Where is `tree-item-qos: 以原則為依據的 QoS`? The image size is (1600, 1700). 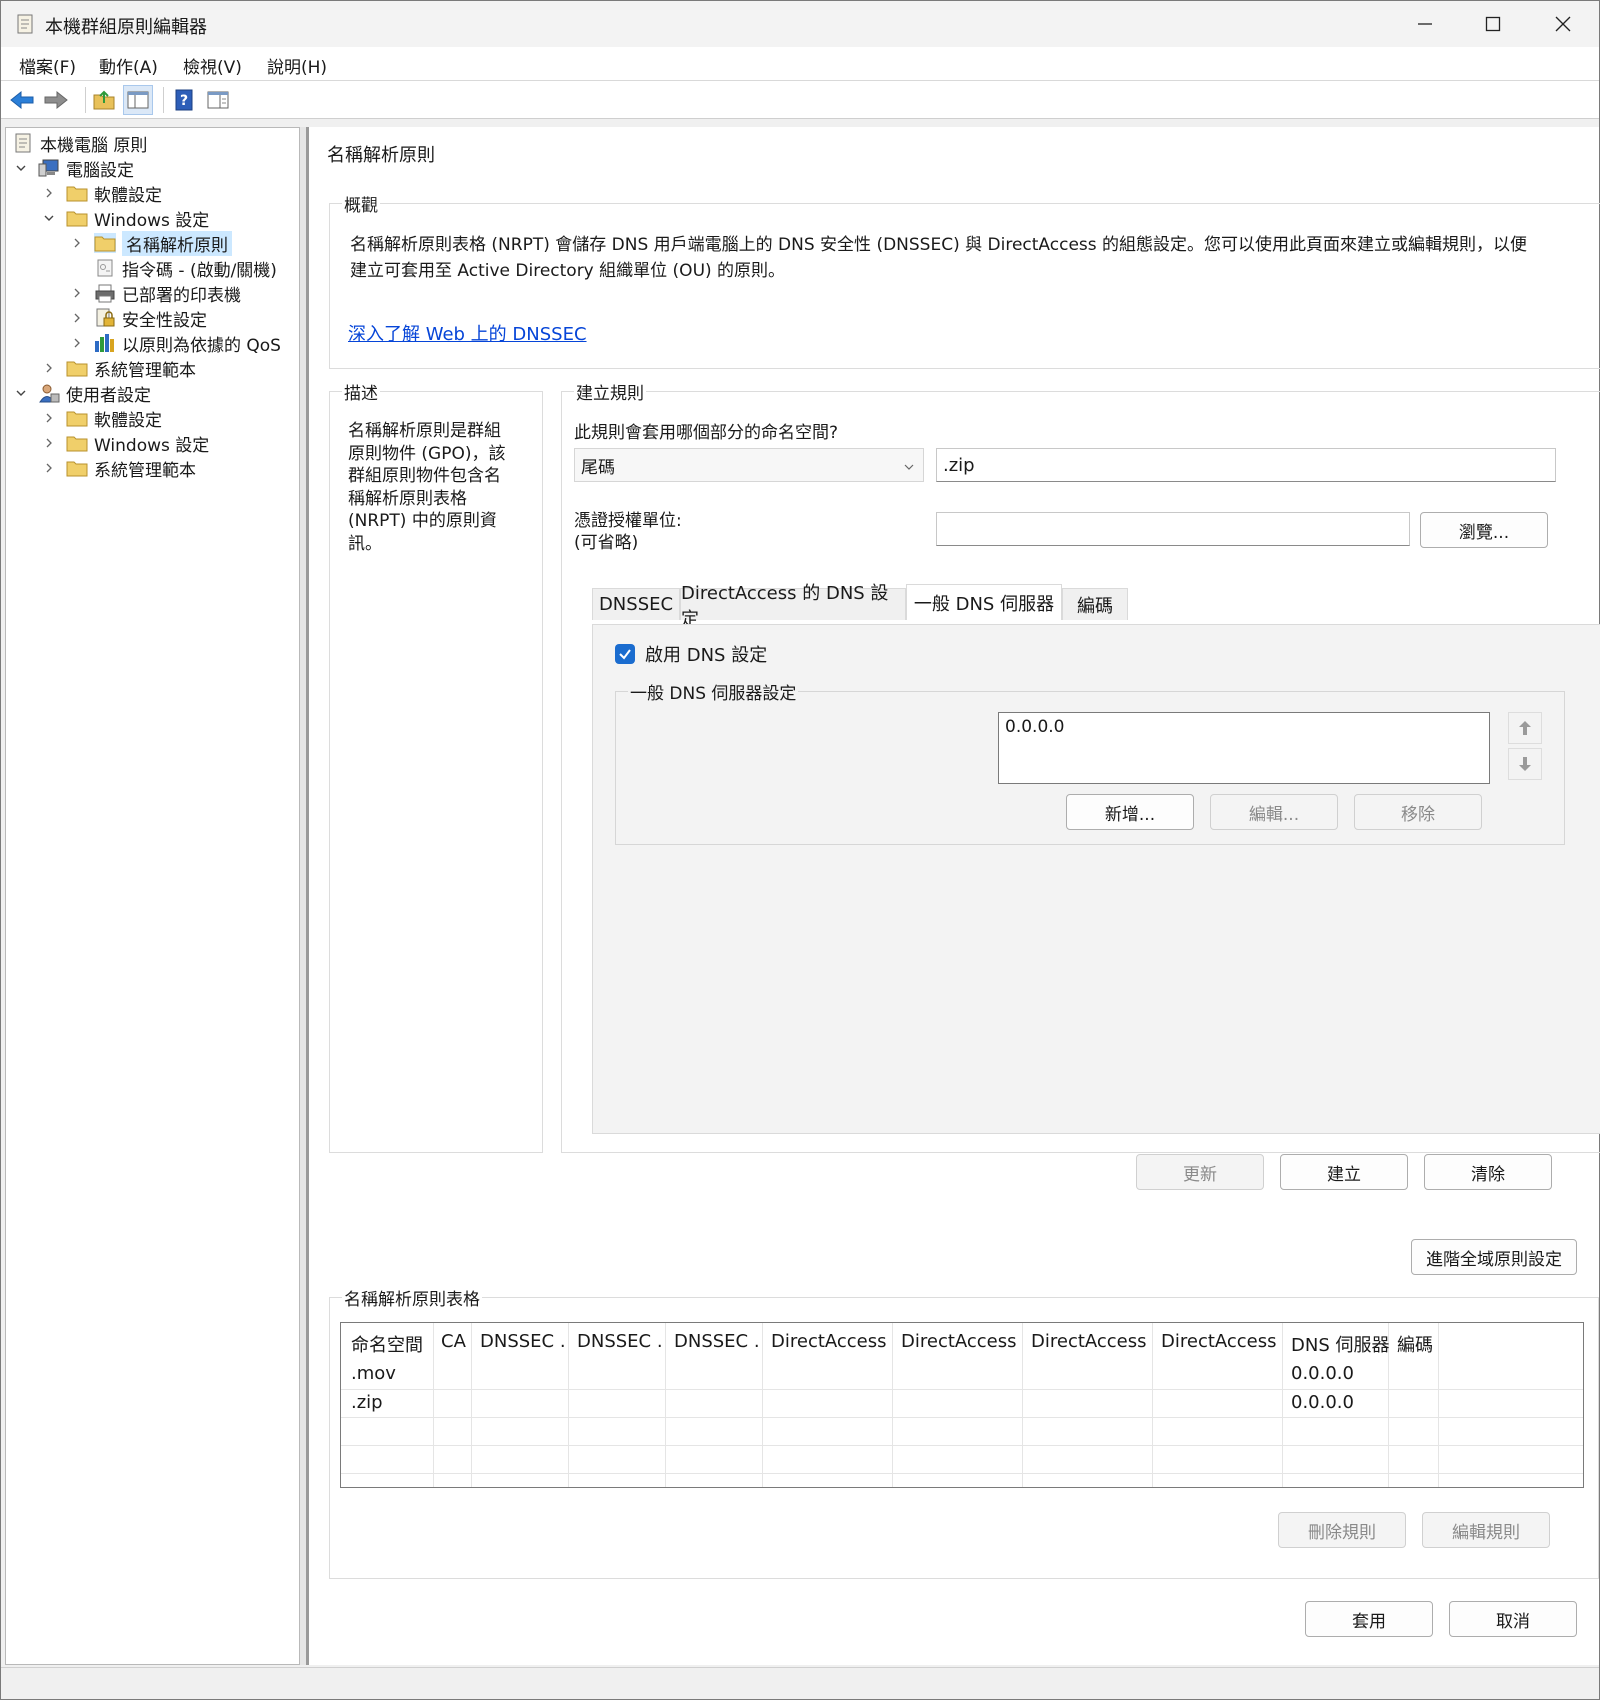
tree-item-qos: 以原則為依據的 QoS is located at coordinates (175, 343).